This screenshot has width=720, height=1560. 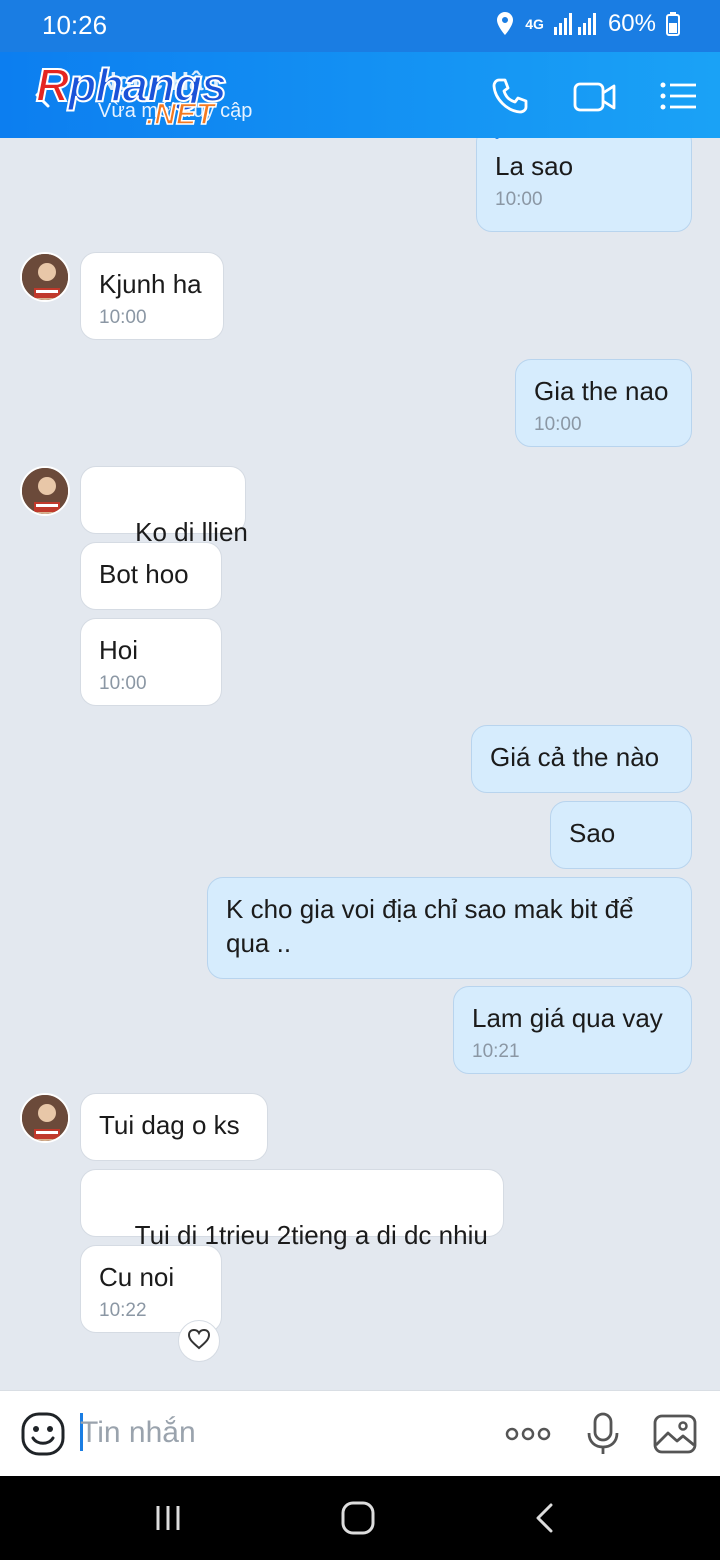 I want to click on status-bar: 10:26 4G 60%, so click(x=360, y=26).